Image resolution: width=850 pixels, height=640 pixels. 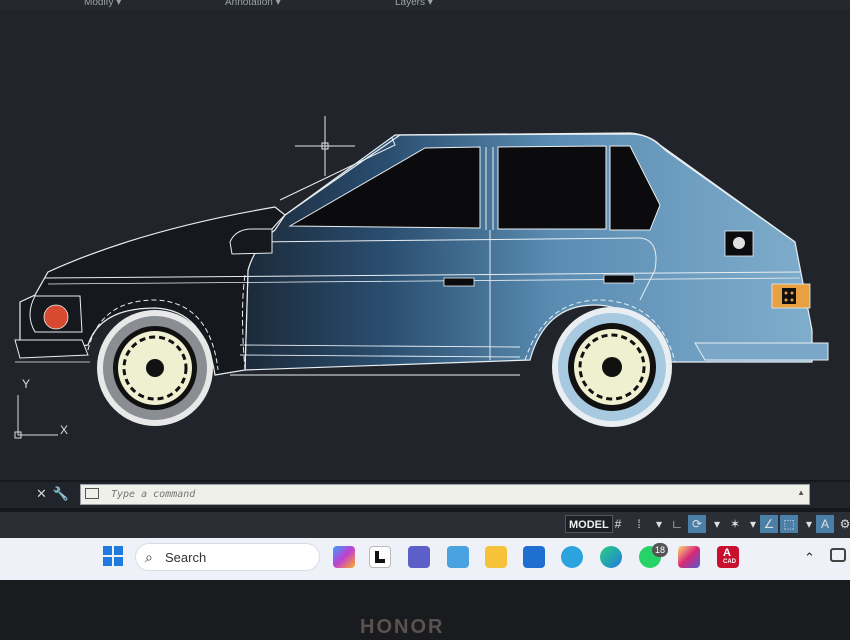 I want to click on command-line: ▲, so click(x=445, y=494).